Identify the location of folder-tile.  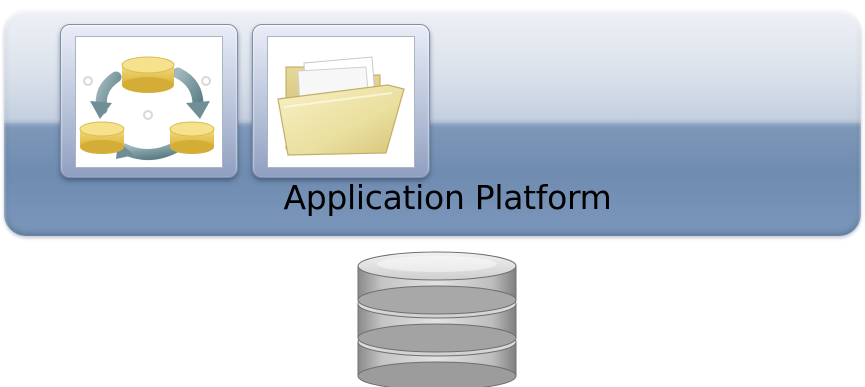
(341, 101).